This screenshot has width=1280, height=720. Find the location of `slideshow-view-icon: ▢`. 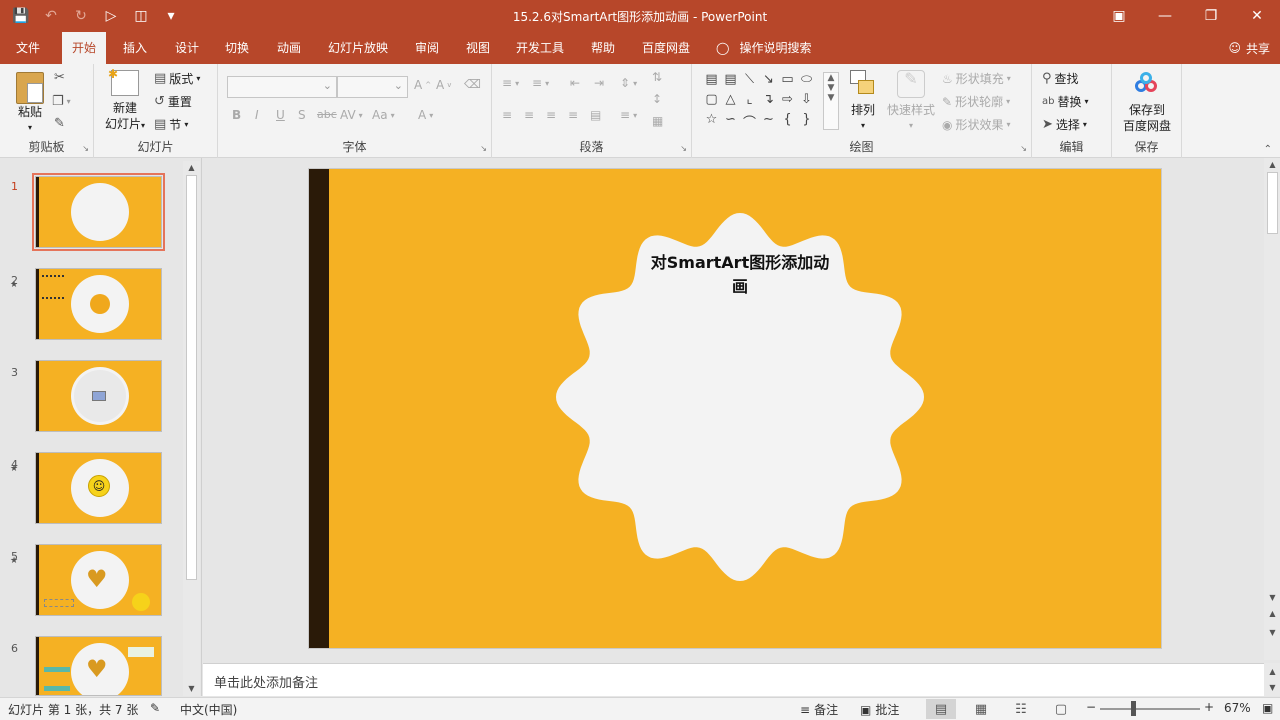

slideshow-view-icon: ▢ is located at coordinates (1061, 709).